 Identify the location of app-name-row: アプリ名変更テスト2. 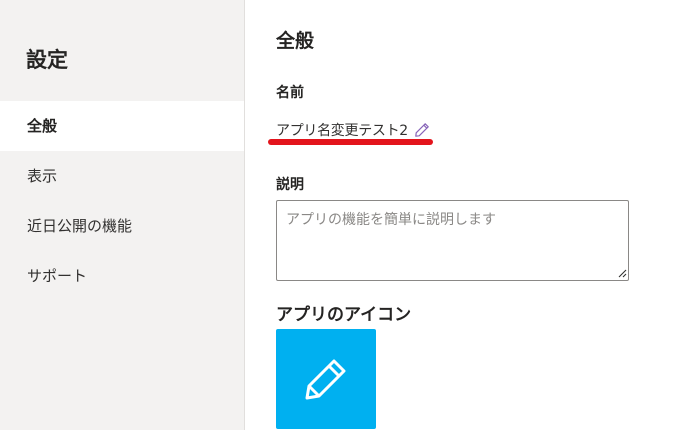
(353, 130).